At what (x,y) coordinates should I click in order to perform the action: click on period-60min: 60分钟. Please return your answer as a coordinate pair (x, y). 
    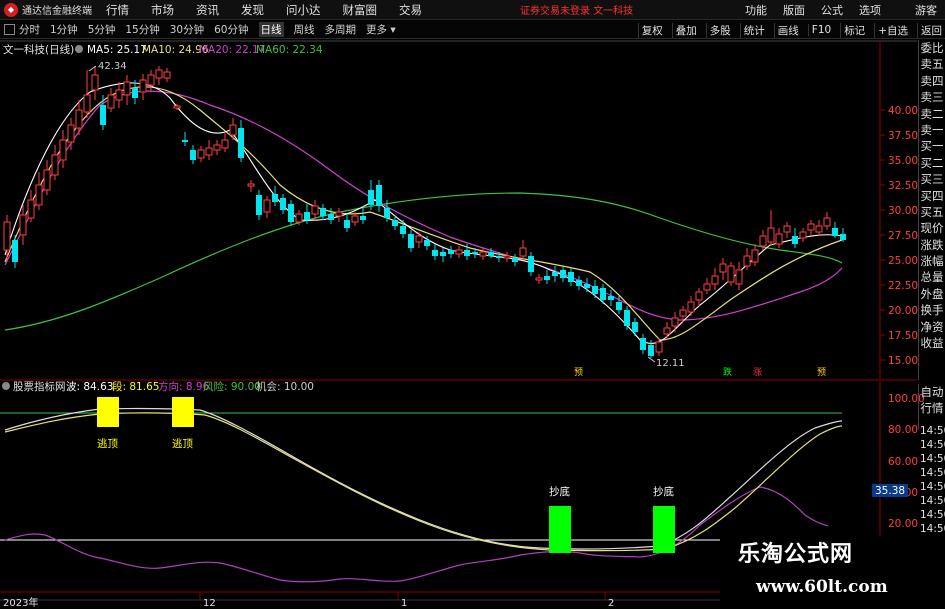
    Looking at the image, I should click on (231, 29).